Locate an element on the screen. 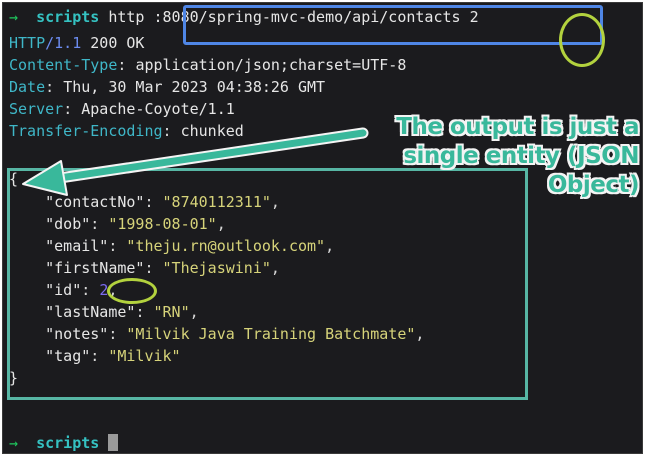 The width and height of the screenshot is (645, 456). header-value: chunked is located at coordinates (212, 131).